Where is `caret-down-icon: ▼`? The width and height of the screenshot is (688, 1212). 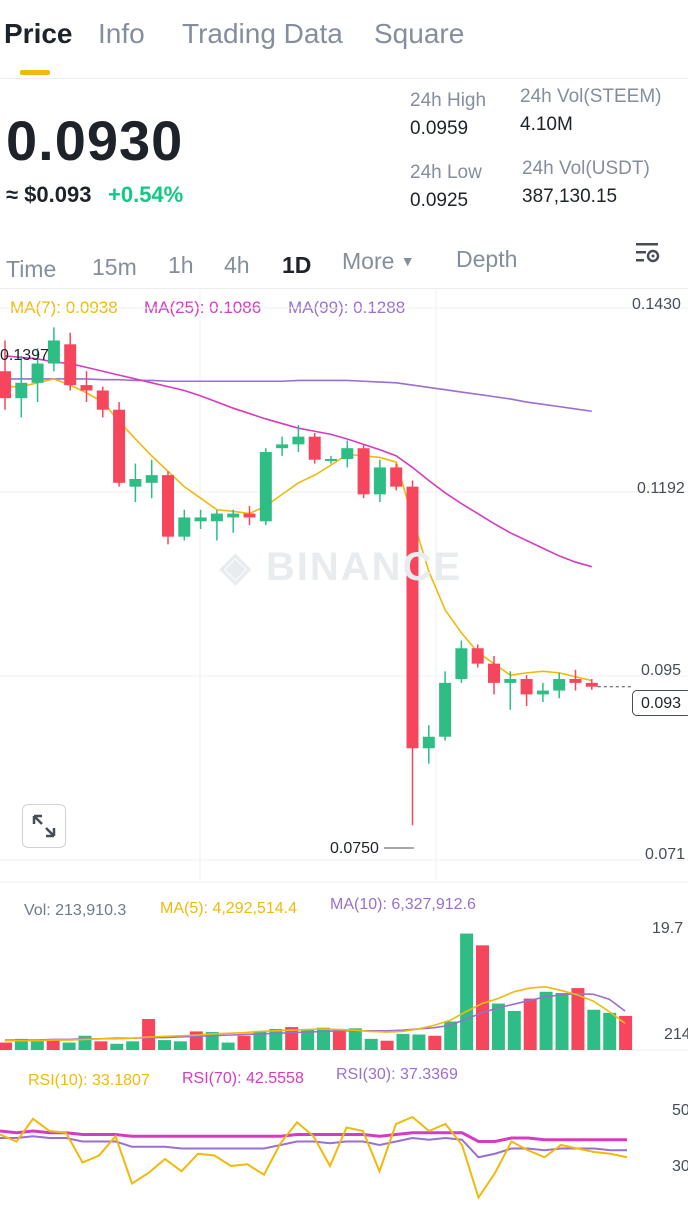 caret-down-icon: ▼ is located at coordinates (407, 261).